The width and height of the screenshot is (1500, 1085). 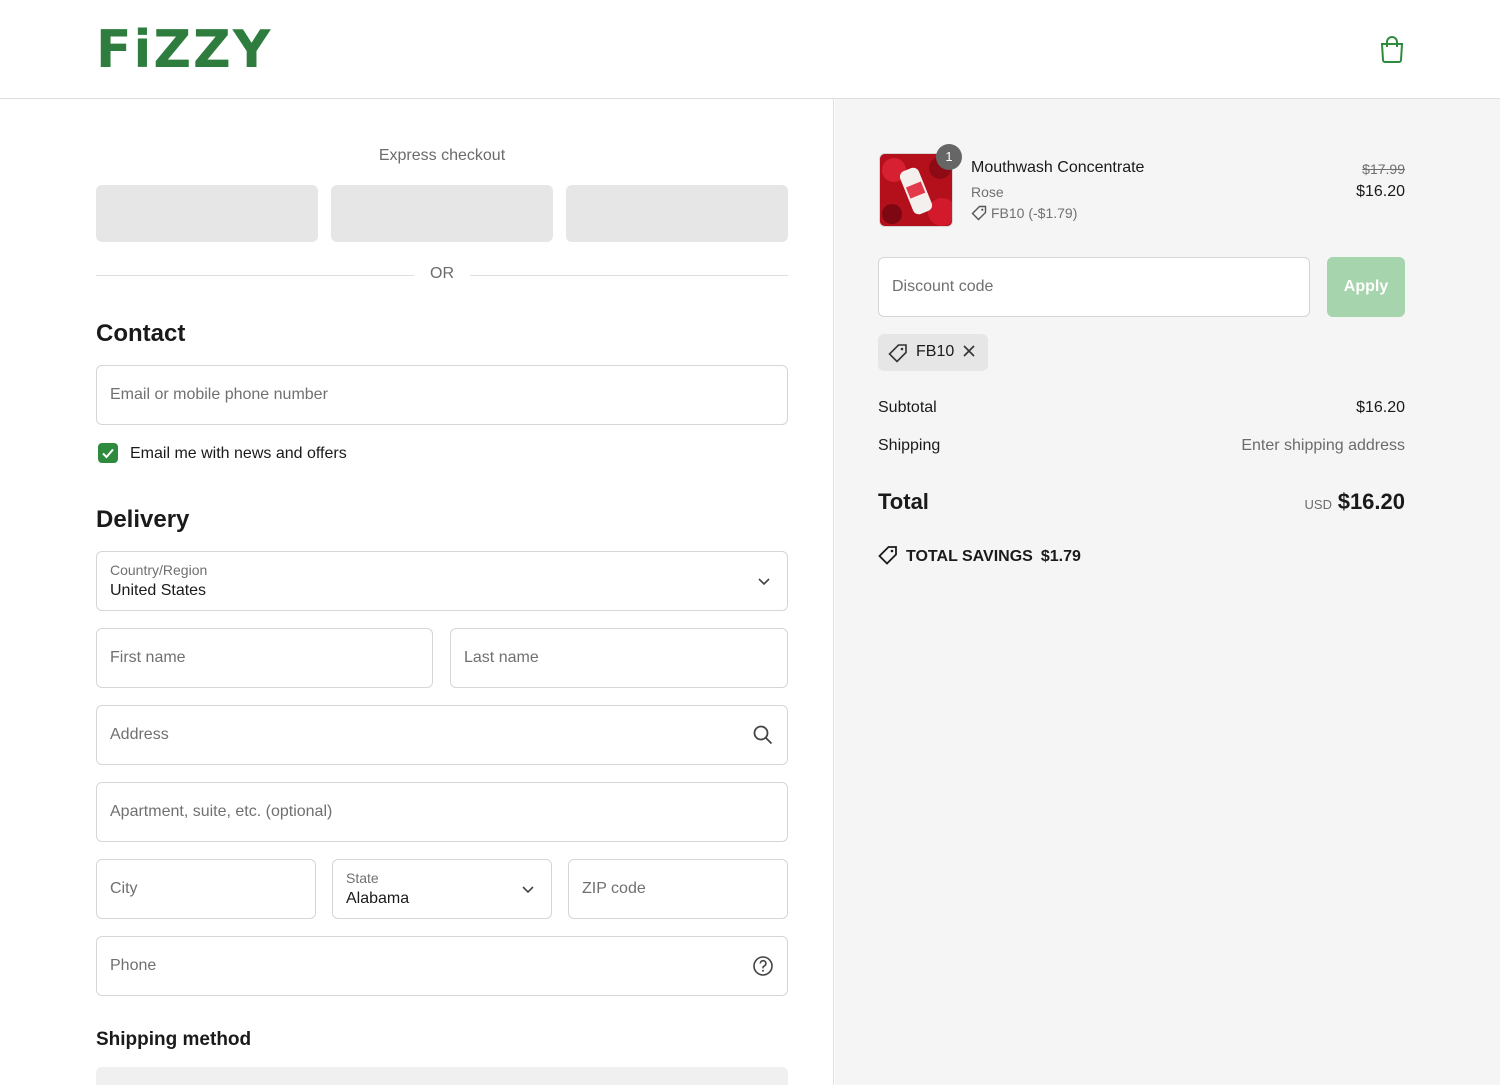 I want to click on total-currency: USD, so click(x=1318, y=504).